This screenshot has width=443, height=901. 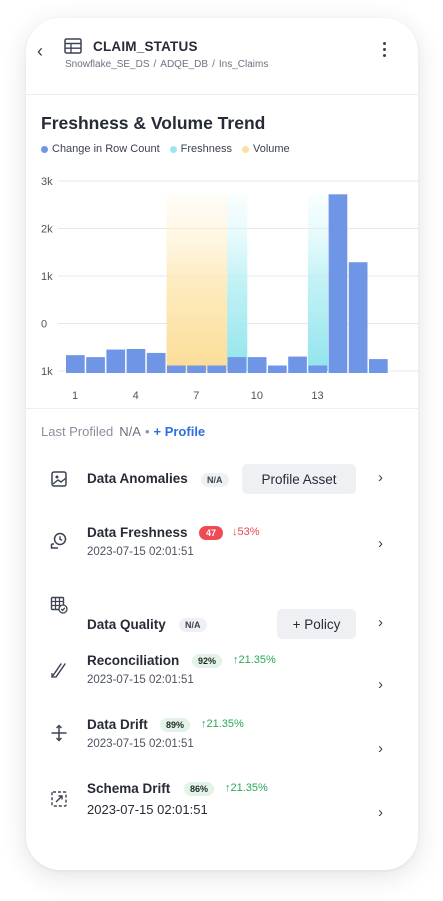 I want to click on schema-drift-icon, so click(x=59, y=799).